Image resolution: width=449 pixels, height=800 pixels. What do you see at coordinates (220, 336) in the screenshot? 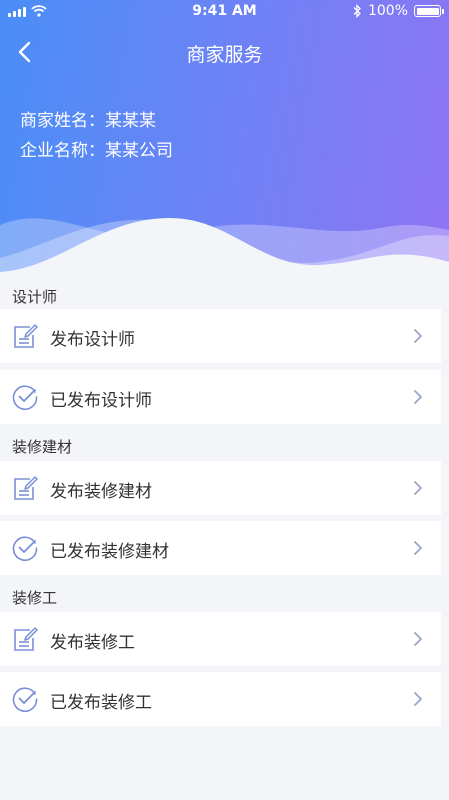
I see `publish-designer-item: 发布设计师` at bounding box center [220, 336].